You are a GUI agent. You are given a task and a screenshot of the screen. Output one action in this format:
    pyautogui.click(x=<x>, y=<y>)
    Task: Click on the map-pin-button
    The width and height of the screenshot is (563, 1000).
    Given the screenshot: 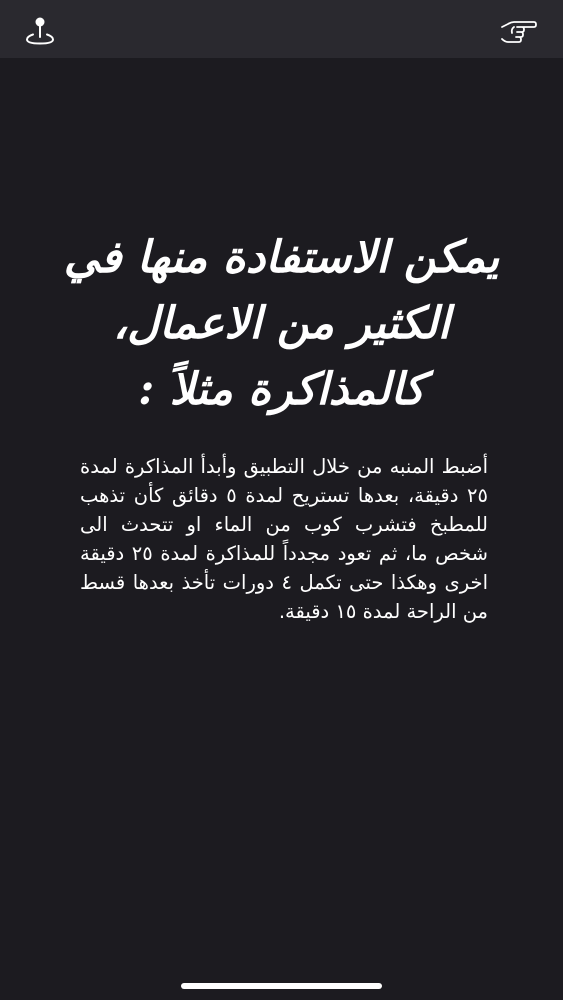 What is the action you would take?
    pyautogui.click(x=40, y=30)
    